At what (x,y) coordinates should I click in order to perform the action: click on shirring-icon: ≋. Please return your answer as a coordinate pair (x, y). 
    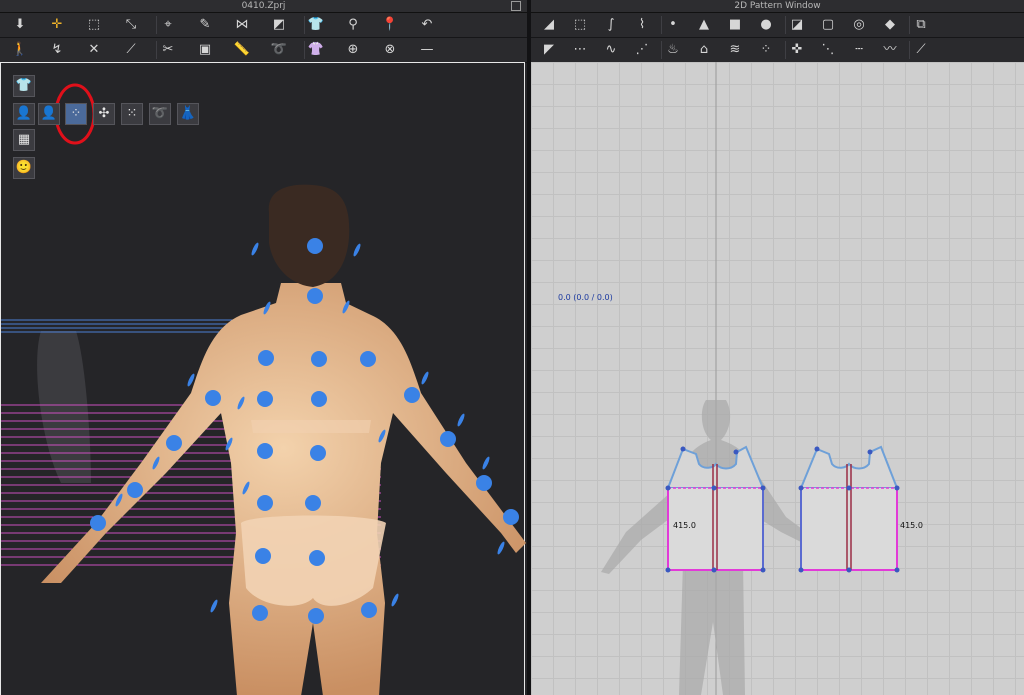
    Looking at the image, I should click on (735, 50).